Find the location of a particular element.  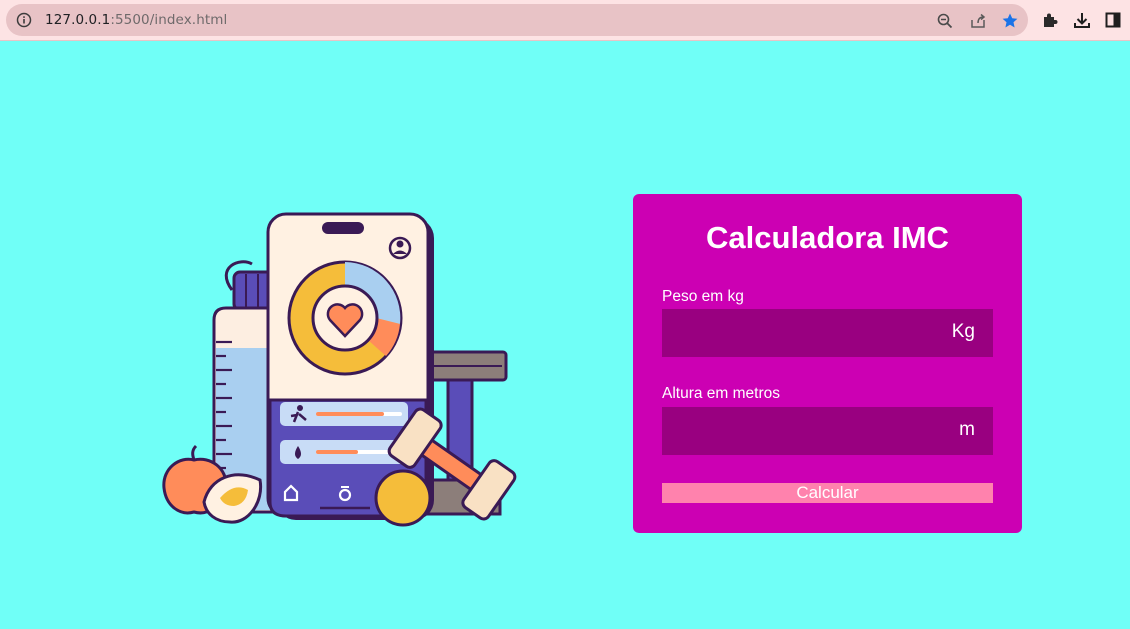

height-input: m is located at coordinates (827, 431).